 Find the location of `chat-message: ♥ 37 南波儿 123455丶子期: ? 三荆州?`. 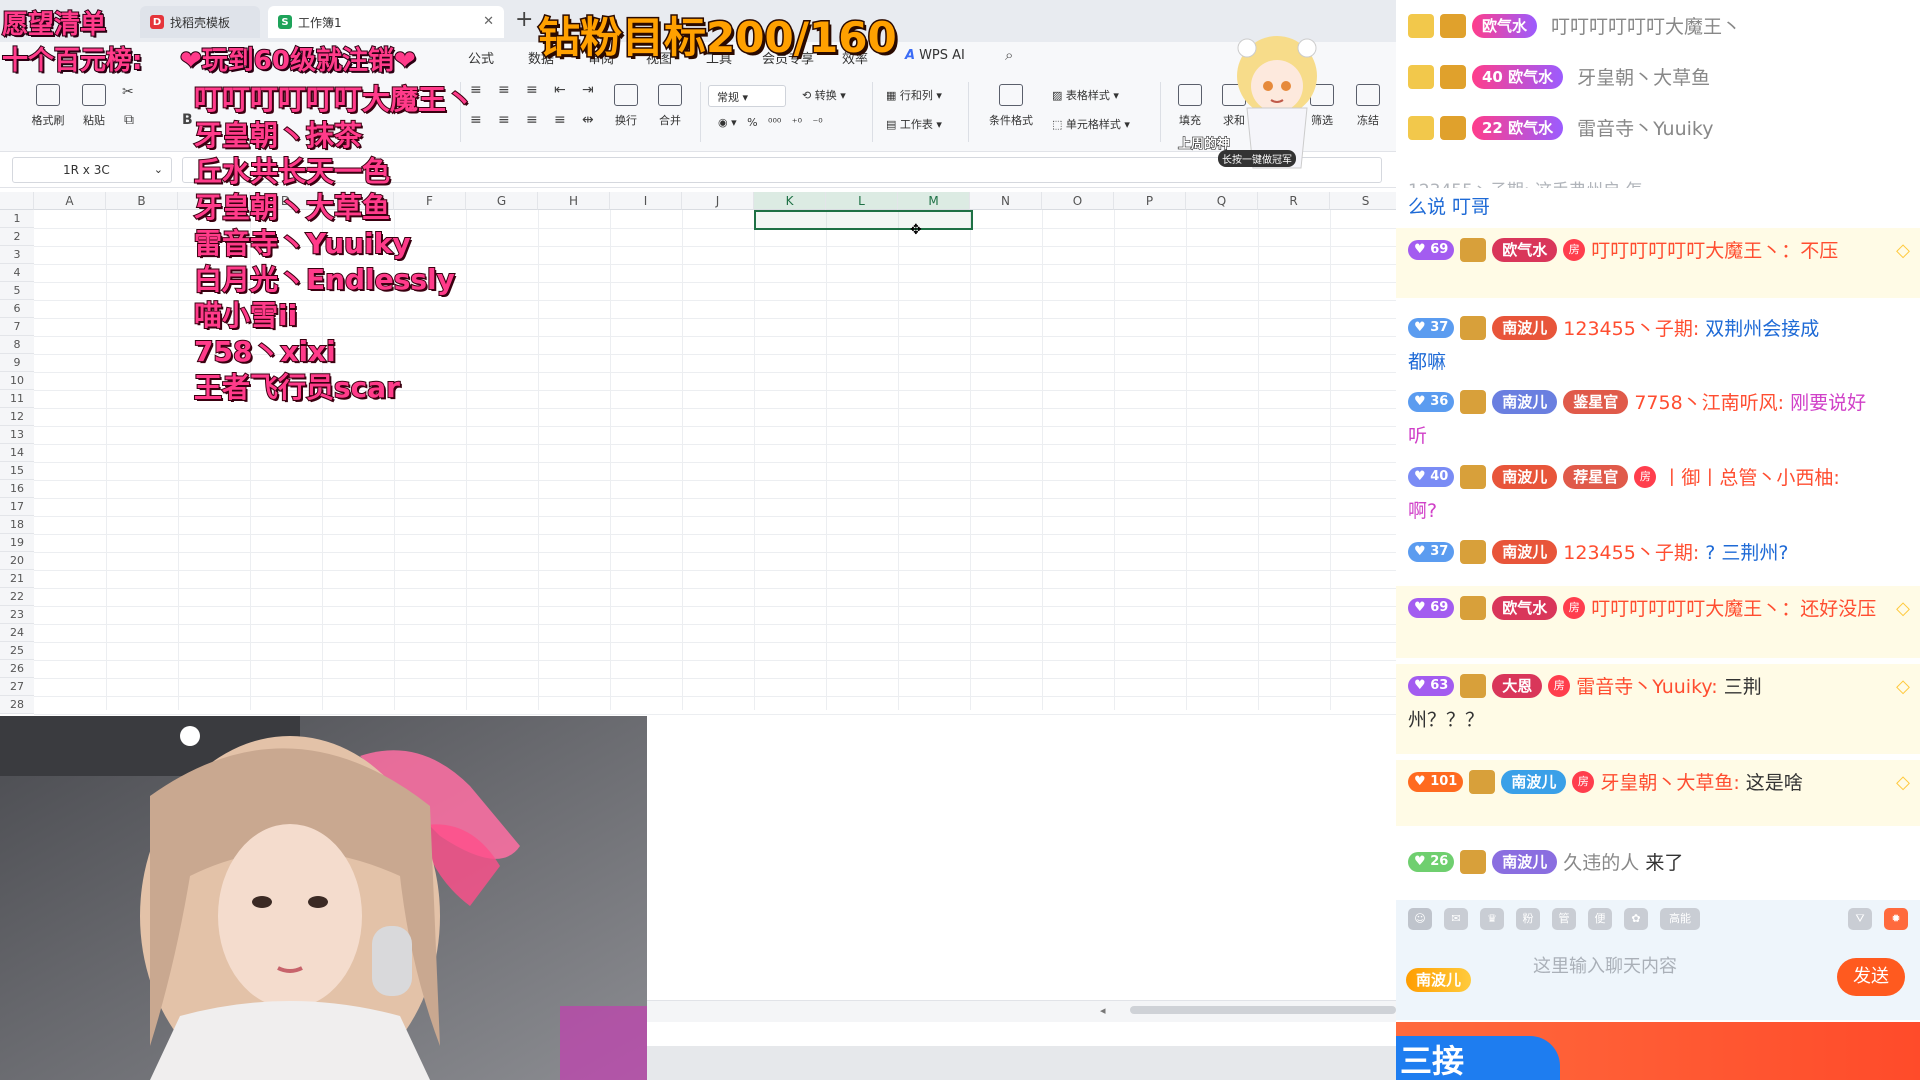

chat-message: ♥ 37 南波儿 123455丶子期: ? 三荆州? is located at coordinates (1658, 555).